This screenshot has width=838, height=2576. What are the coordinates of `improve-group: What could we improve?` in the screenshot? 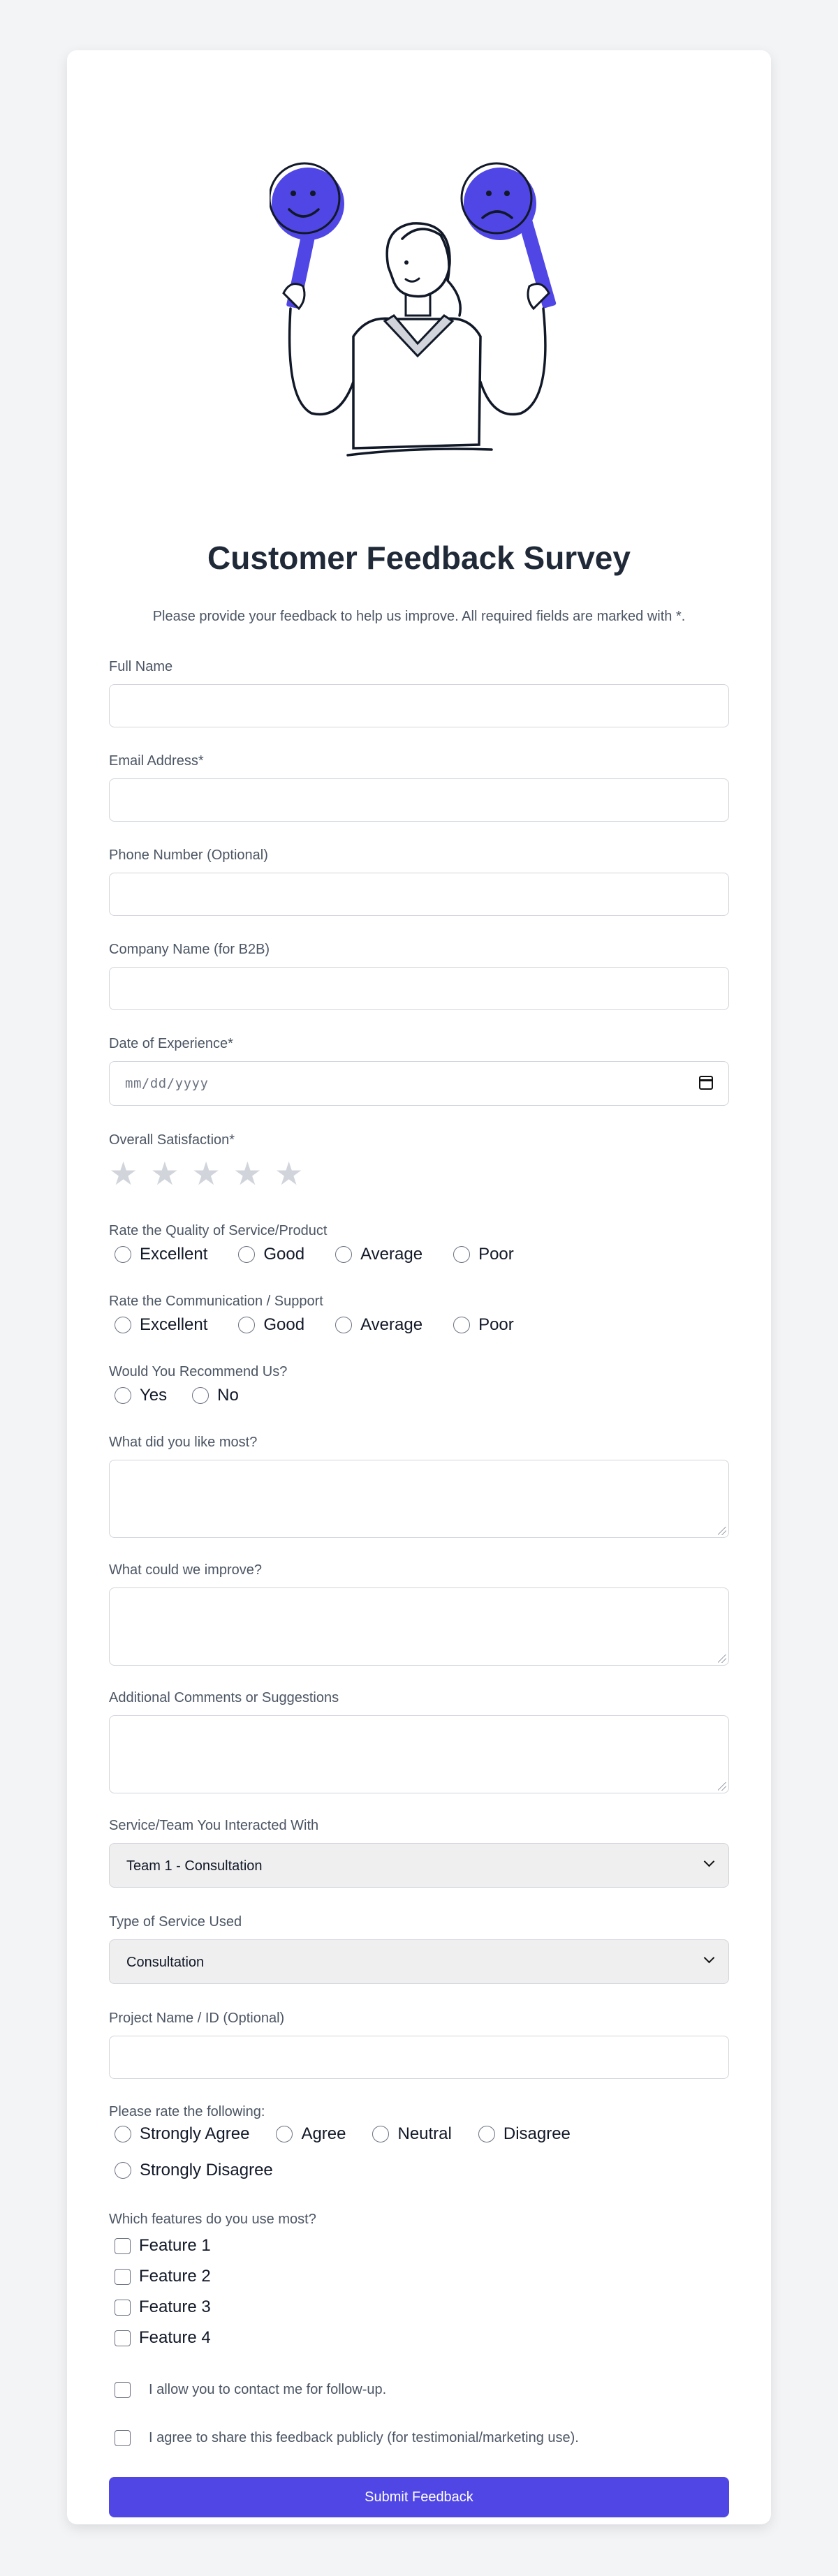 It's located at (419, 1614).